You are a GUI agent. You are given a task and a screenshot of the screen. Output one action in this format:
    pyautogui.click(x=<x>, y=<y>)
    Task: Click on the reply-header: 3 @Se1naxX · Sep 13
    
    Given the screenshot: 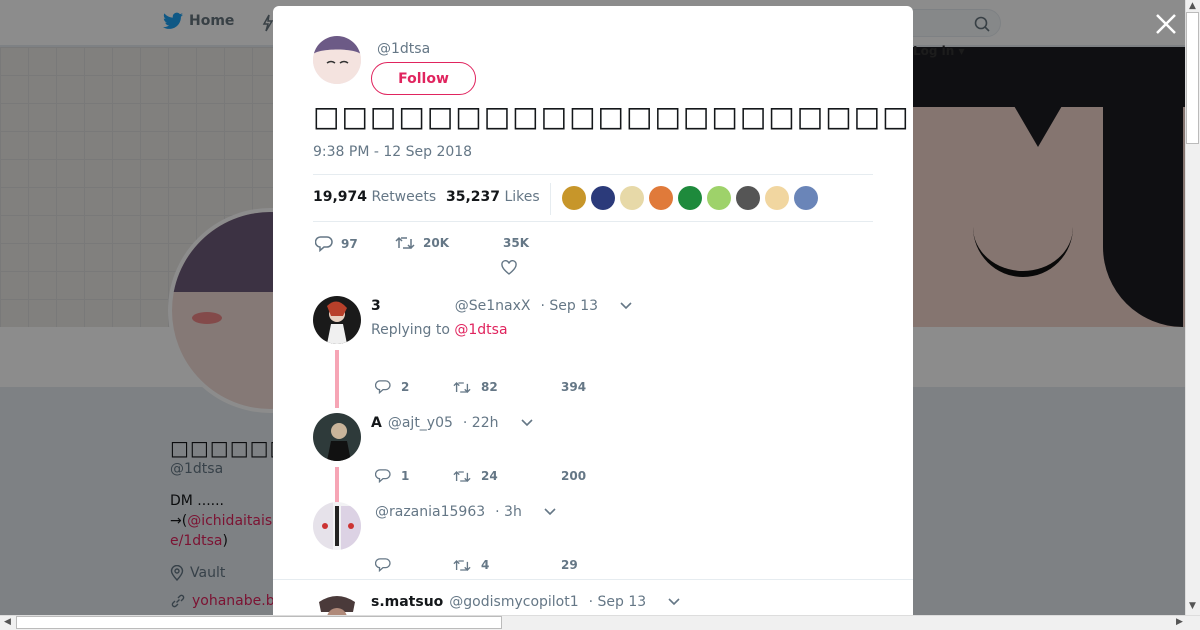 What is the action you would take?
    pyautogui.click(x=501, y=306)
    